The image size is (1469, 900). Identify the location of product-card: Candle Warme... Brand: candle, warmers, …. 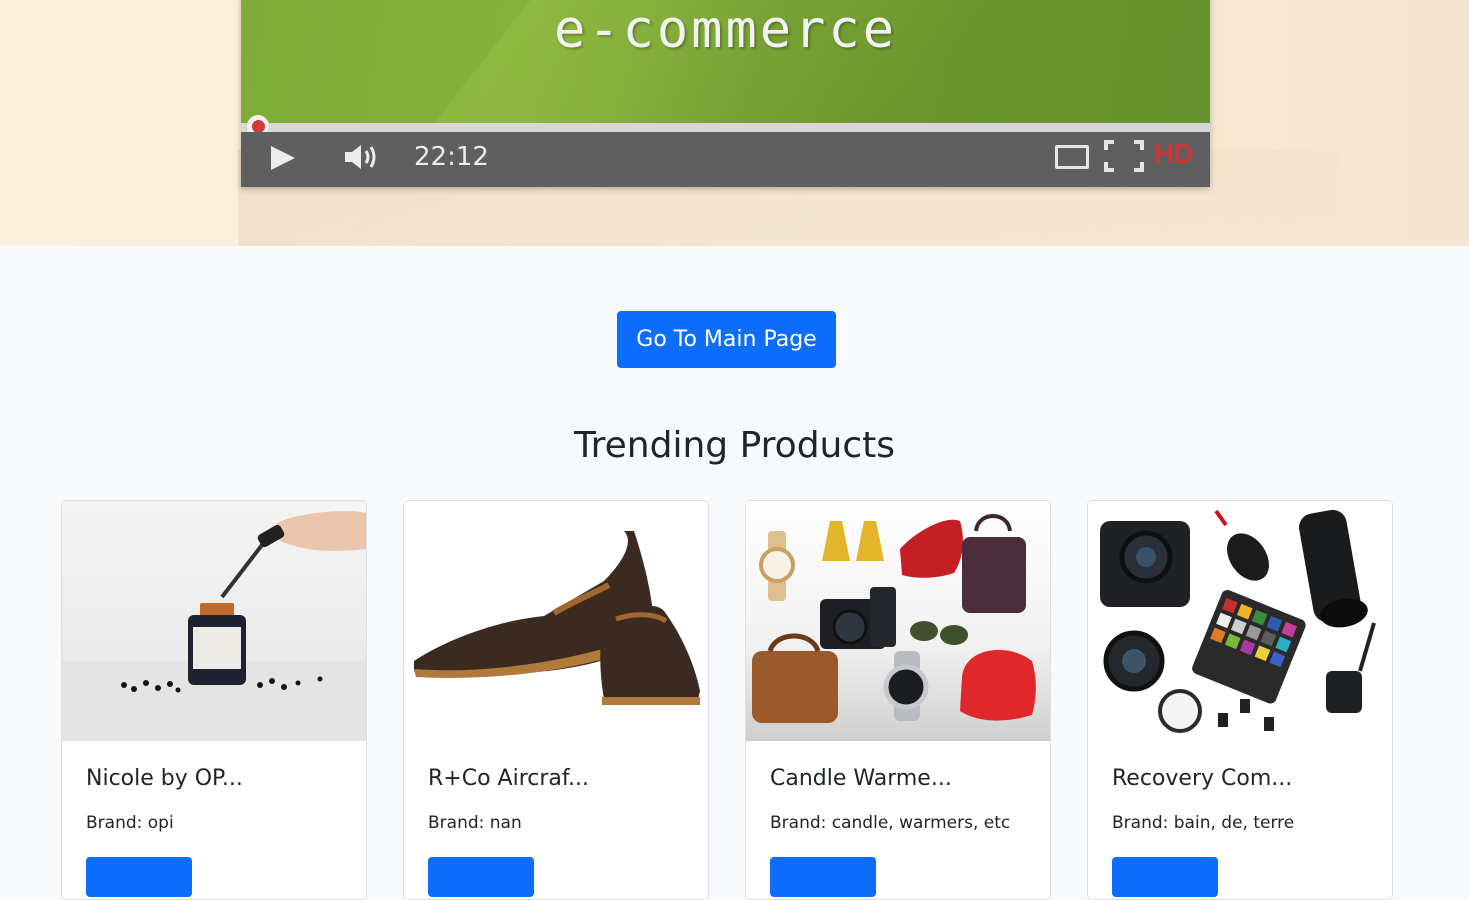
(898, 700).